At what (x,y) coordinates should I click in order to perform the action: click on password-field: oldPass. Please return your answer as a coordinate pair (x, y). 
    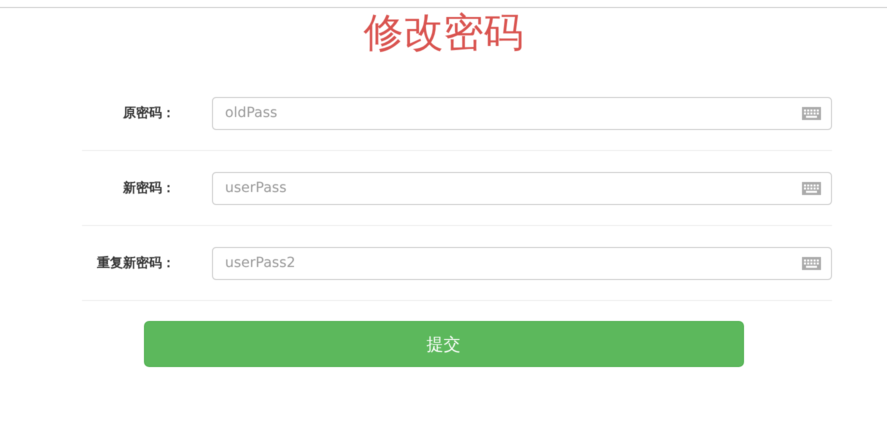
    Looking at the image, I should click on (522, 113).